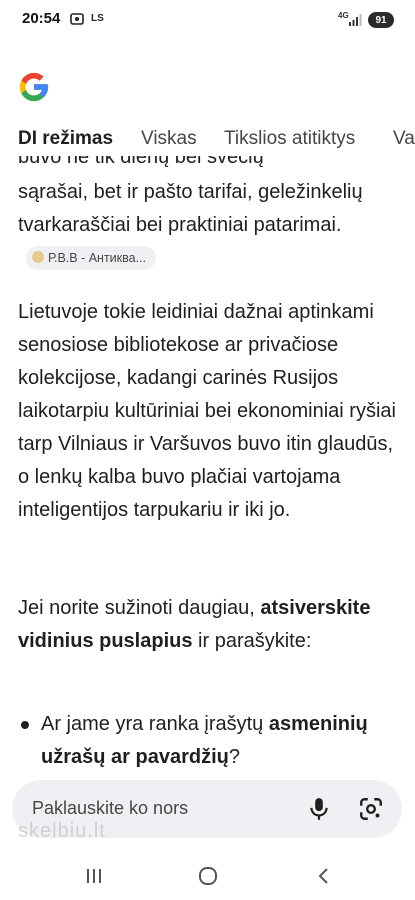  What do you see at coordinates (139, 608) in the screenshot?
I see `paragraph-3-start: Jei norite sužinoti daugiau,` at bounding box center [139, 608].